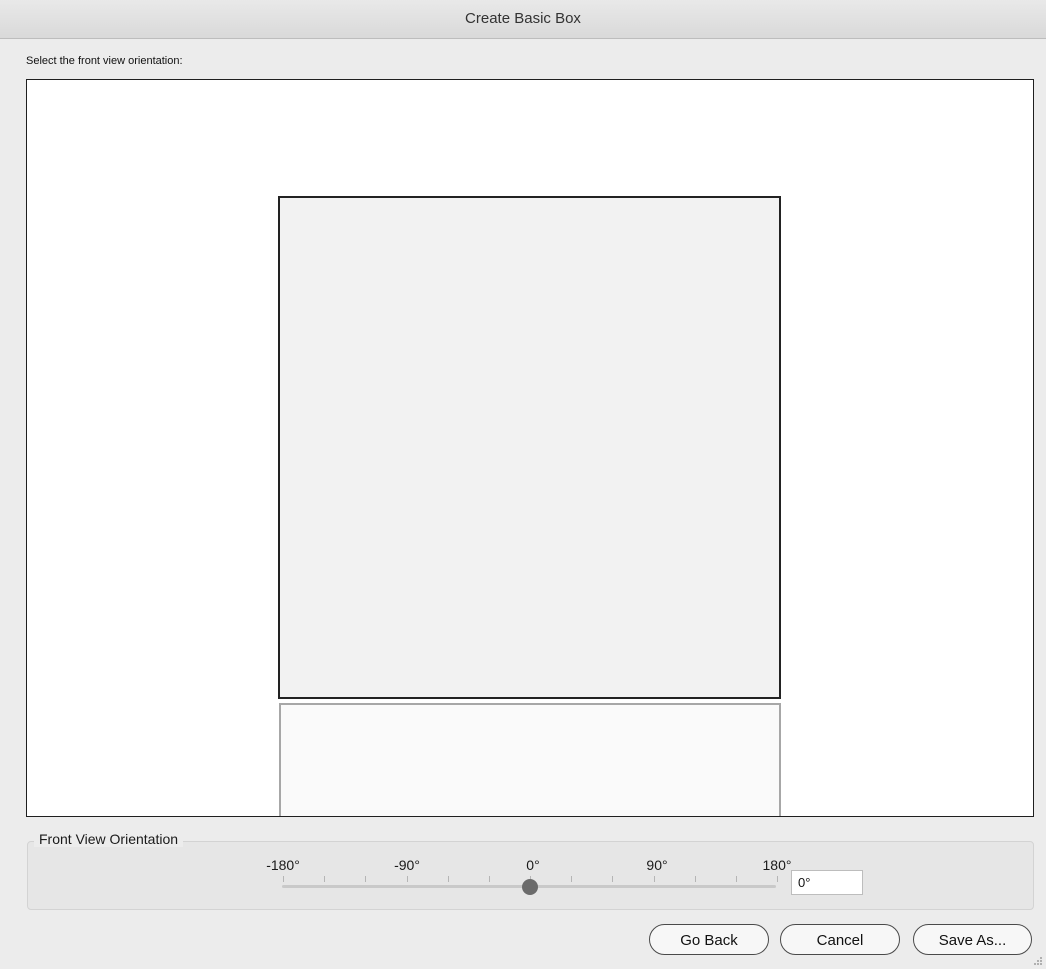  Describe the element at coordinates (840, 939) in the screenshot. I see `cancel-button: Cancel` at that location.